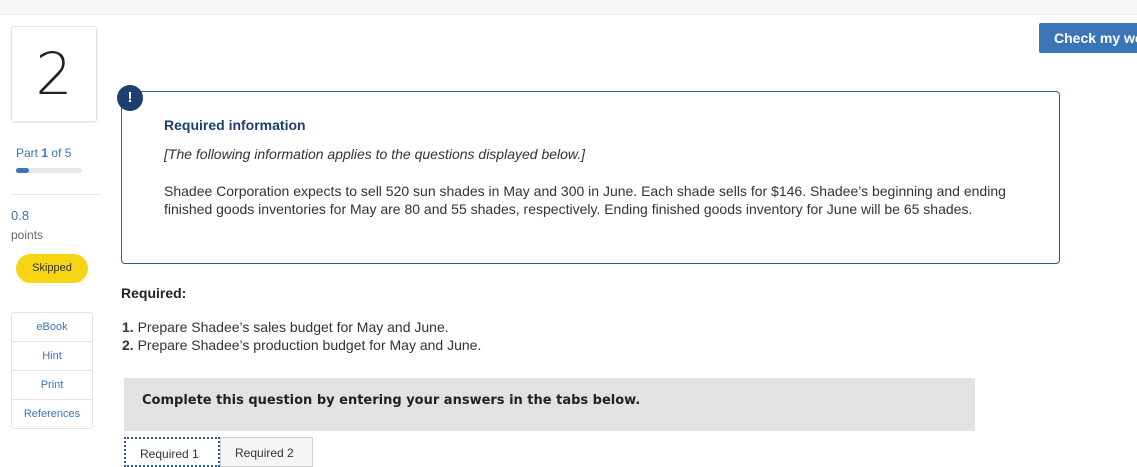 This screenshot has width=1137, height=467. I want to click on points-value: 0.8, so click(20, 215).